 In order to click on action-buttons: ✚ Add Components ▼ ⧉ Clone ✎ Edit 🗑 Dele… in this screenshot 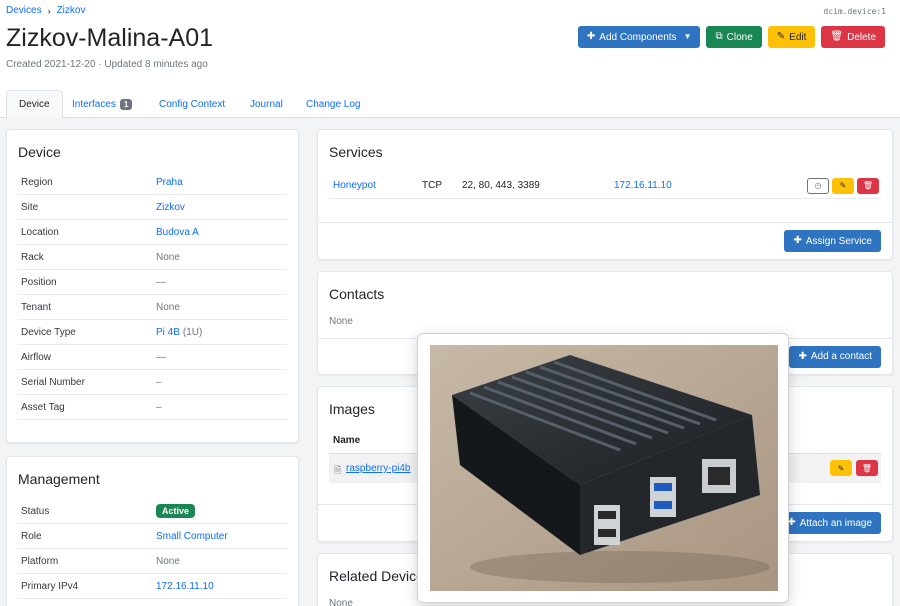, I will do `click(731, 37)`.